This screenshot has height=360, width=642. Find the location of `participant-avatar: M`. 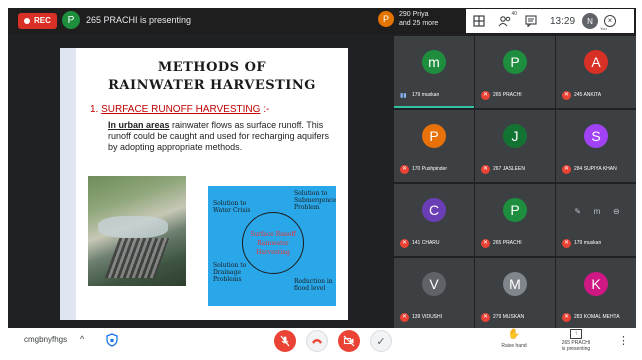

participant-avatar: M is located at coordinates (515, 284).